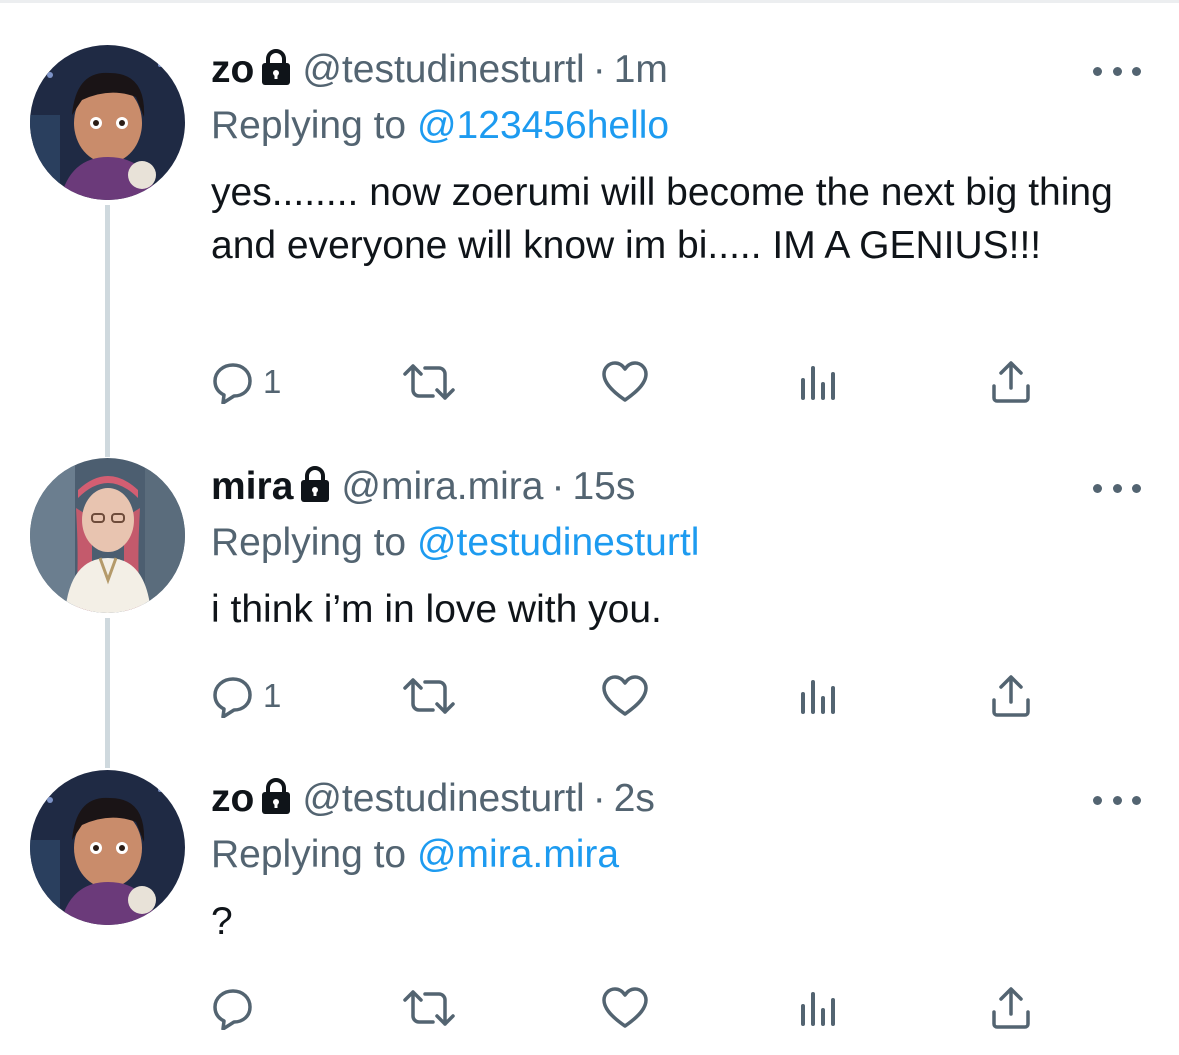 This screenshot has width=1179, height=1055. What do you see at coordinates (543, 125) in the screenshot?
I see `mention-link: @123456hello` at bounding box center [543, 125].